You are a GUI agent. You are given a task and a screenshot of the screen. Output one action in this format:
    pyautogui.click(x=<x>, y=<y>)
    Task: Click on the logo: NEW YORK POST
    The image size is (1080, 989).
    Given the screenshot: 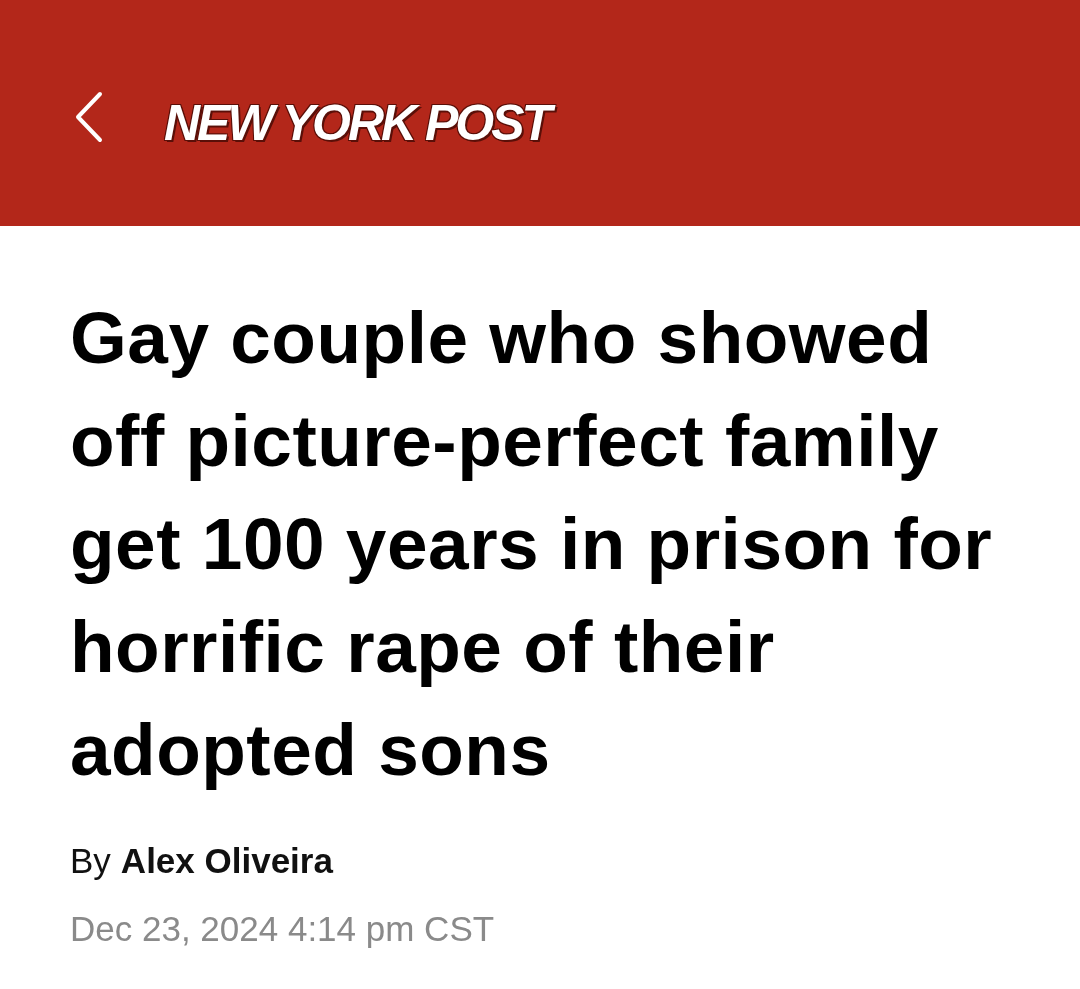 What is the action you would take?
    pyautogui.click(x=361, y=124)
    